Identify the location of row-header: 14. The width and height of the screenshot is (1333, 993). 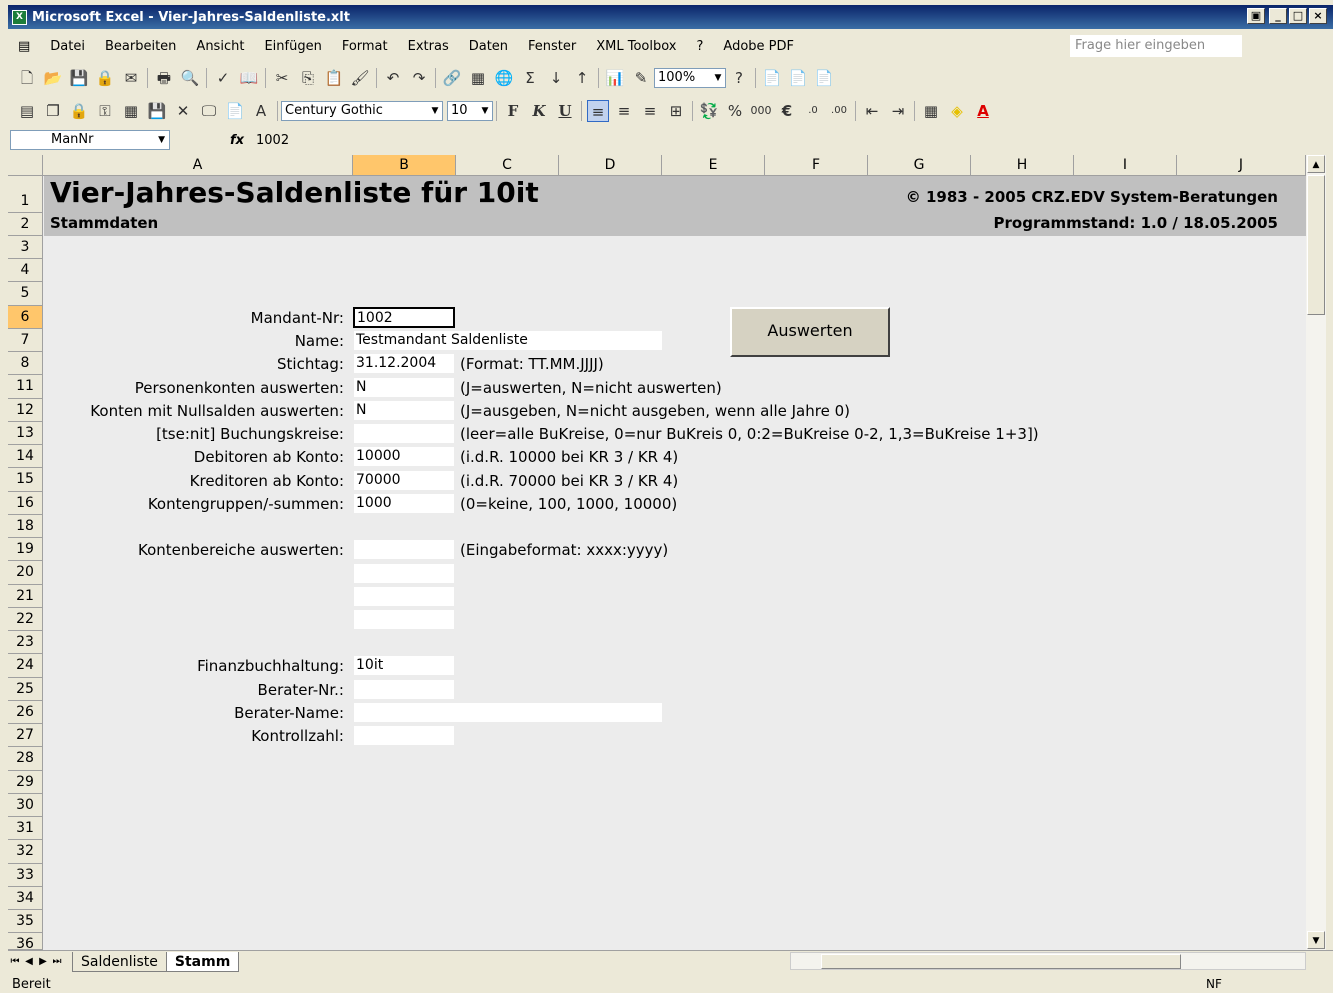
(25, 456).